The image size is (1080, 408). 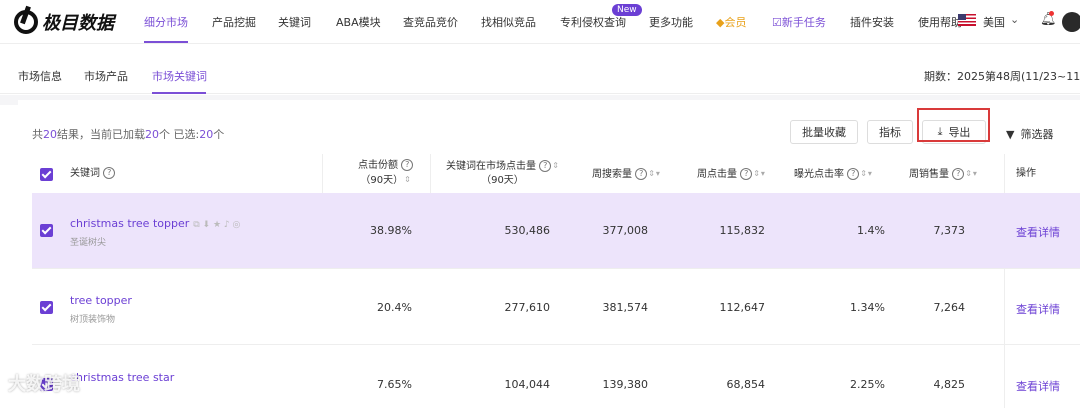 I want to click on tab-market-products: 市场产品, so click(x=106, y=76).